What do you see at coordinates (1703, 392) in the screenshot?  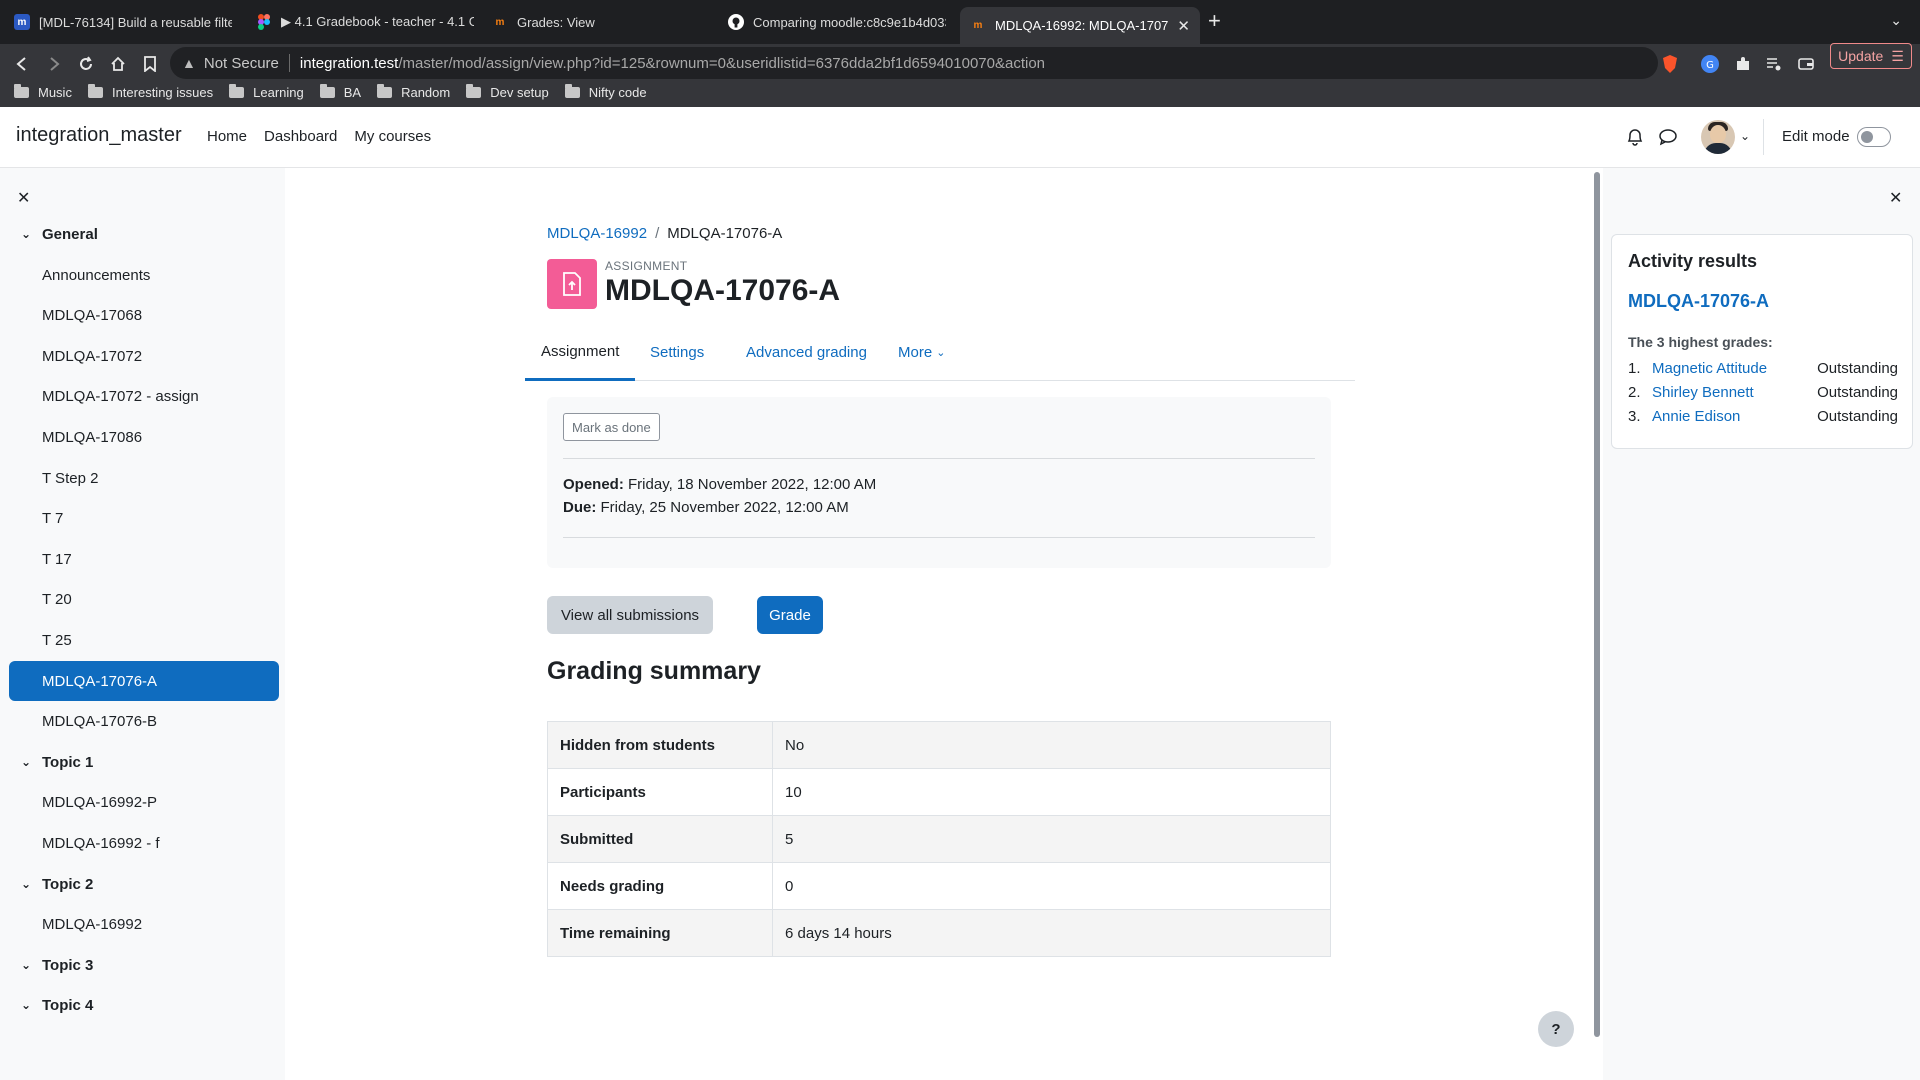 I see `student-link: Shirley Bennett` at bounding box center [1703, 392].